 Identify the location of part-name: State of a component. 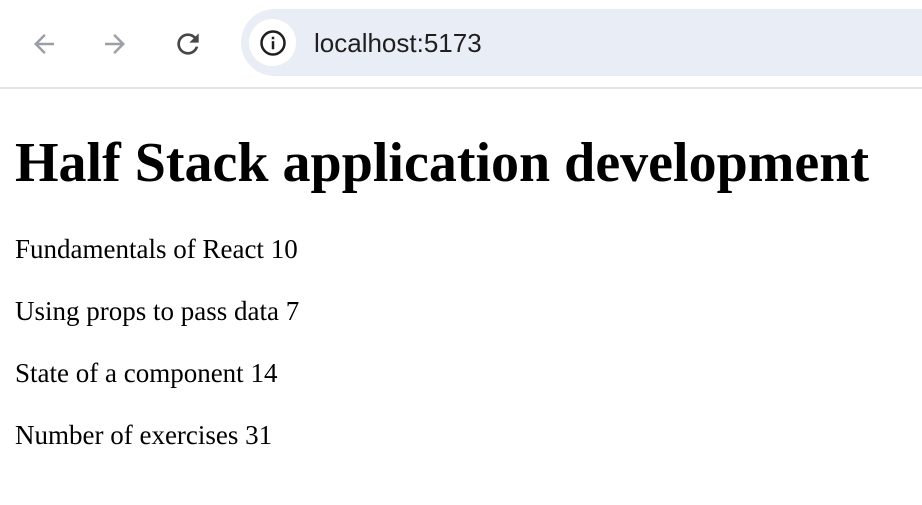
(129, 373).